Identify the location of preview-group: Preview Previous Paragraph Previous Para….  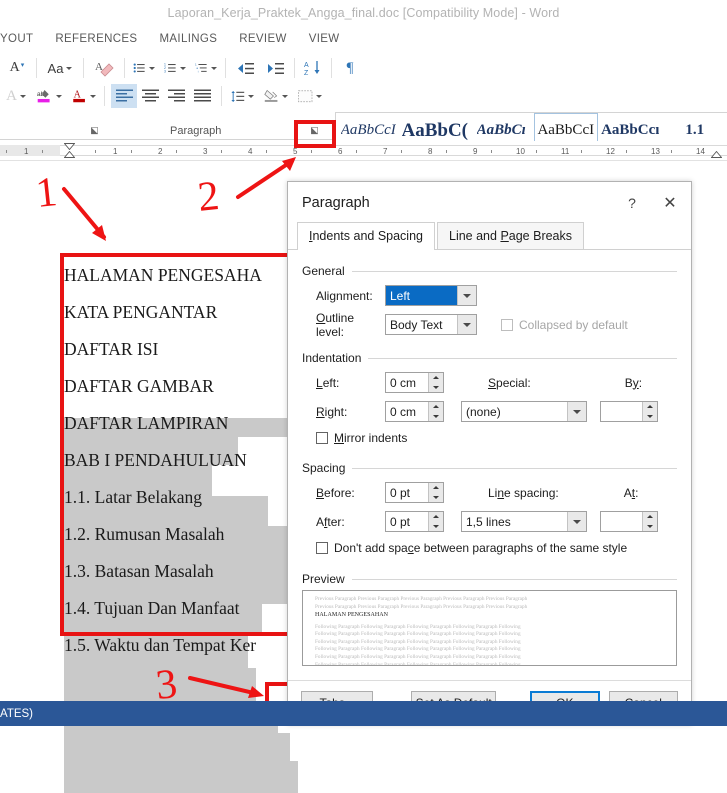
(489, 619).